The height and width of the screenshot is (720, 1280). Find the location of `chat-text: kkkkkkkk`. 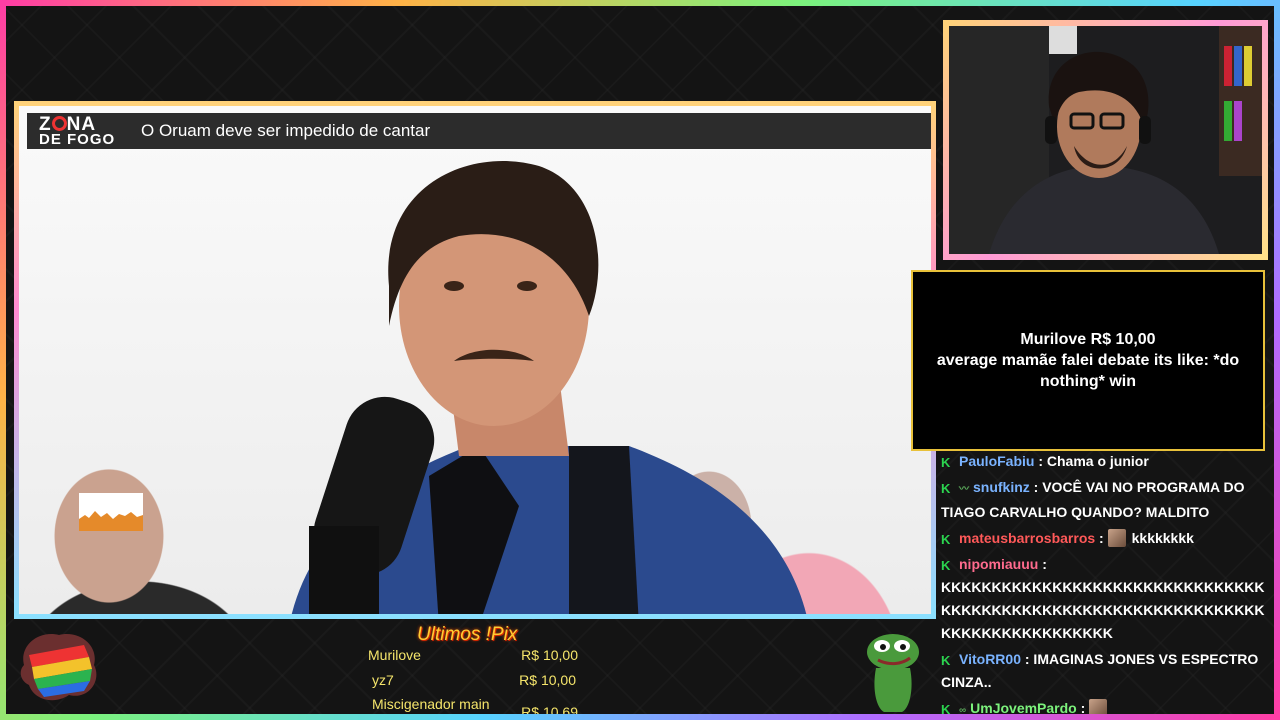

chat-text: kkkkkkkk is located at coordinates (1162, 538).